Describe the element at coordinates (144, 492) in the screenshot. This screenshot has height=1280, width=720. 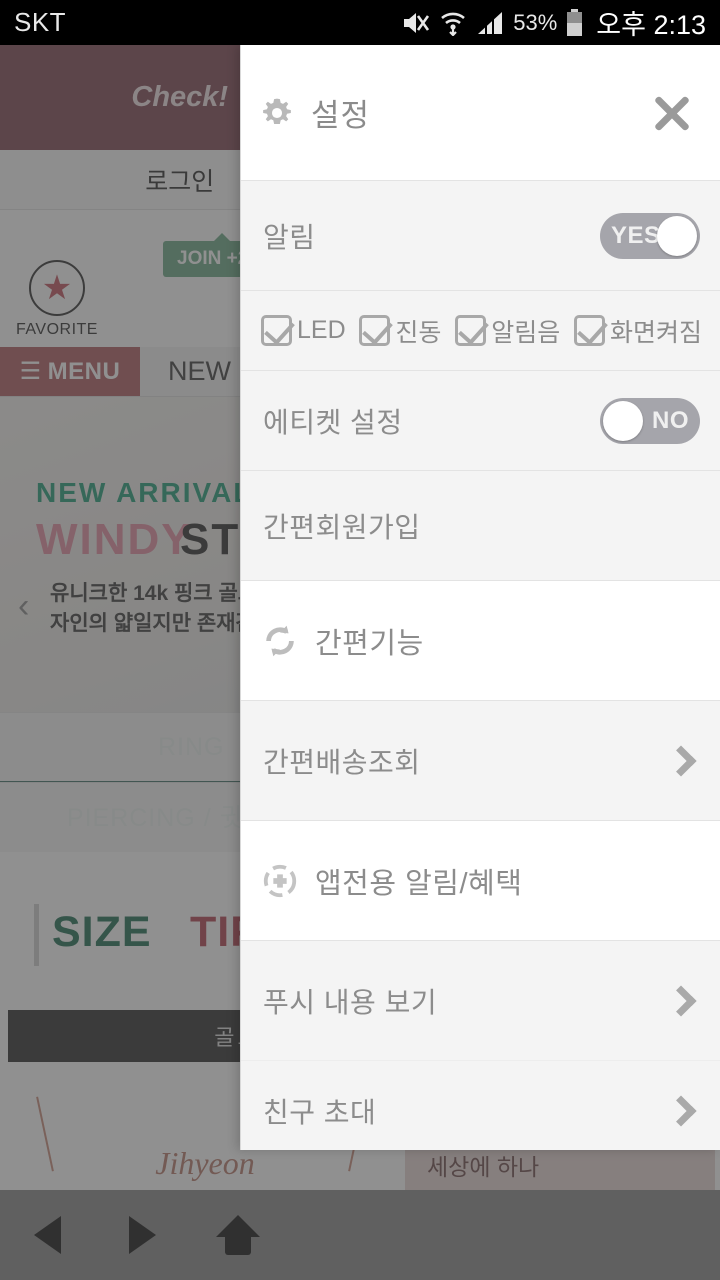
I see `bg-hero-arrival: NEW ARRIVAL` at that location.